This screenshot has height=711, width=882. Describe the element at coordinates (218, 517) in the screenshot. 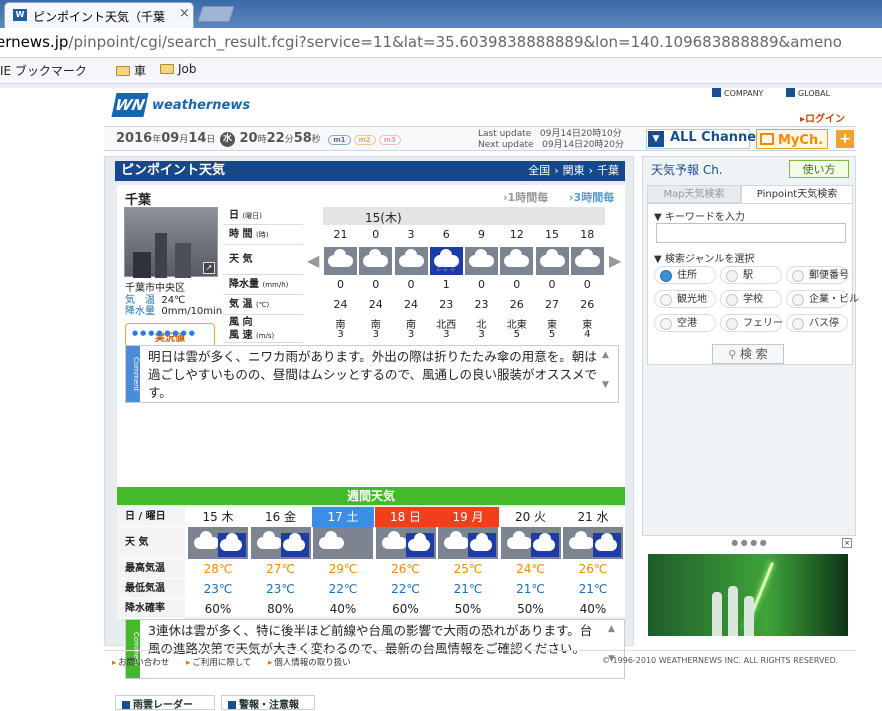

I see `week-day-label: 15 木` at that location.